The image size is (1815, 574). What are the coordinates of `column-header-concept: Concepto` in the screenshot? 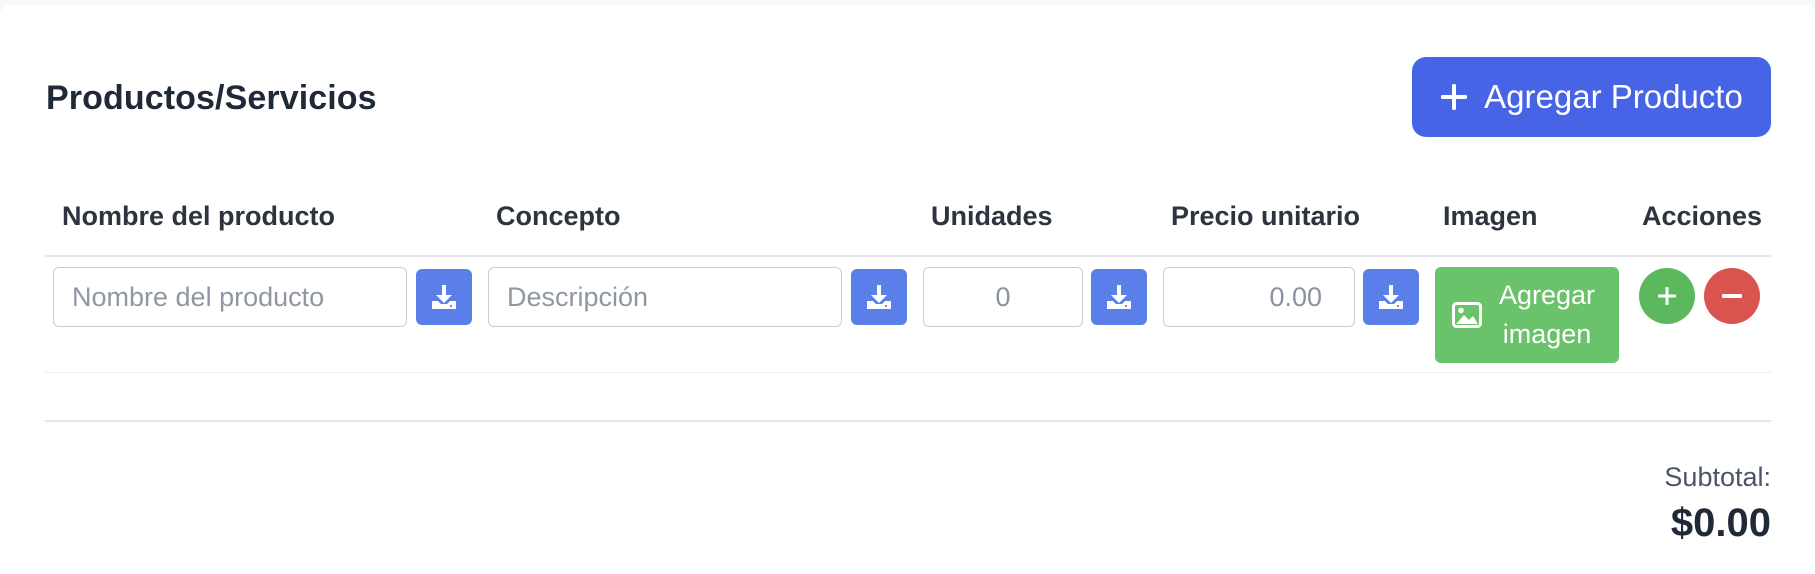 It's located at (558, 216).